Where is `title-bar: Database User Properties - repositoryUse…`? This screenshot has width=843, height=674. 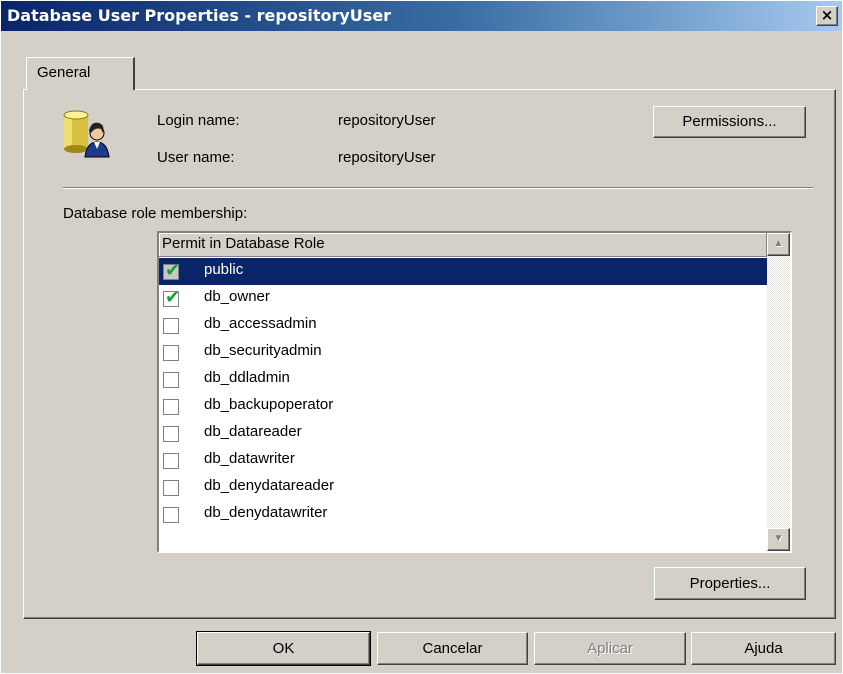
title-bar: Database User Properties - repositoryUse… is located at coordinates (421, 16).